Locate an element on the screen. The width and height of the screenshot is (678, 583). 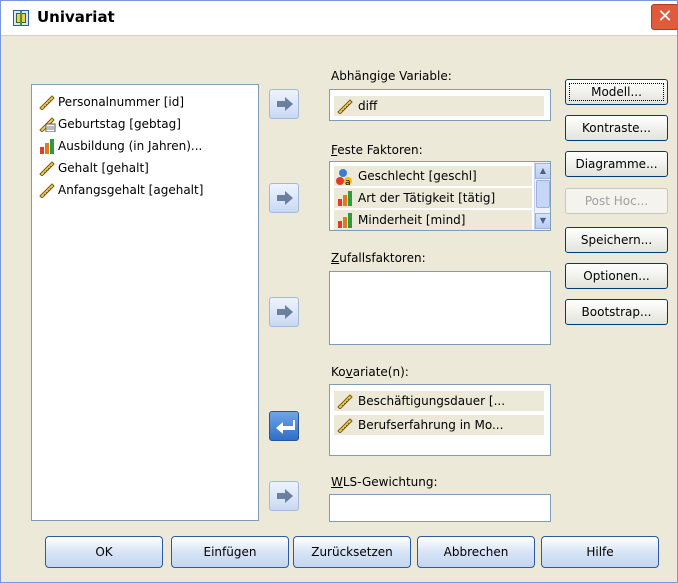
paste-button: Einfügen is located at coordinates (230, 552).